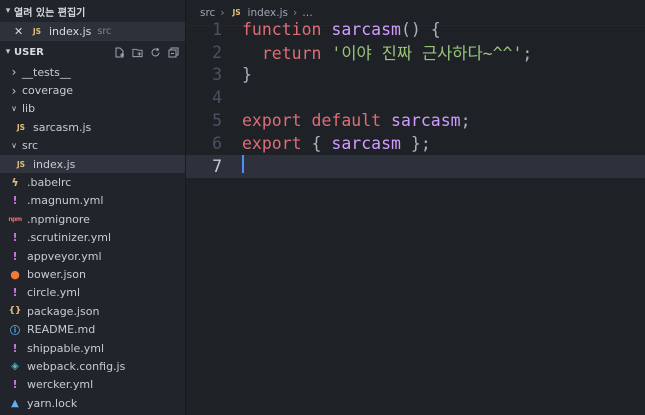  Describe the element at coordinates (92, 182) in the screenshot. I see `tree-file: ϟ .babelrc` at that location.